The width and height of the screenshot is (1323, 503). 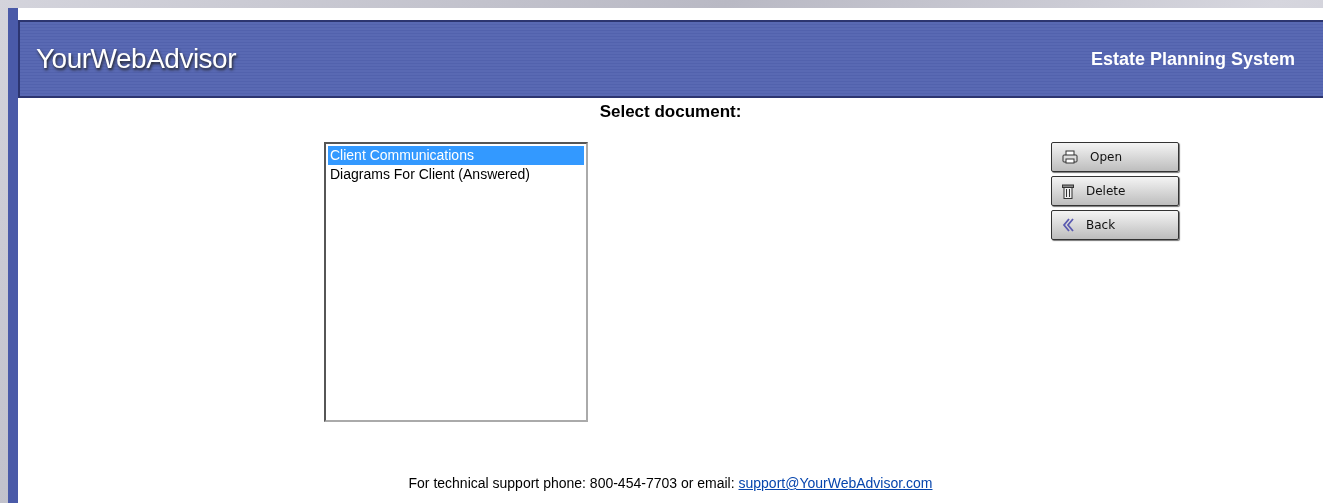 What do you see at coordinates (1068, 225) in the screenshot?
I see `double-chevron-left-icon` at bounding box center [1068, 225].